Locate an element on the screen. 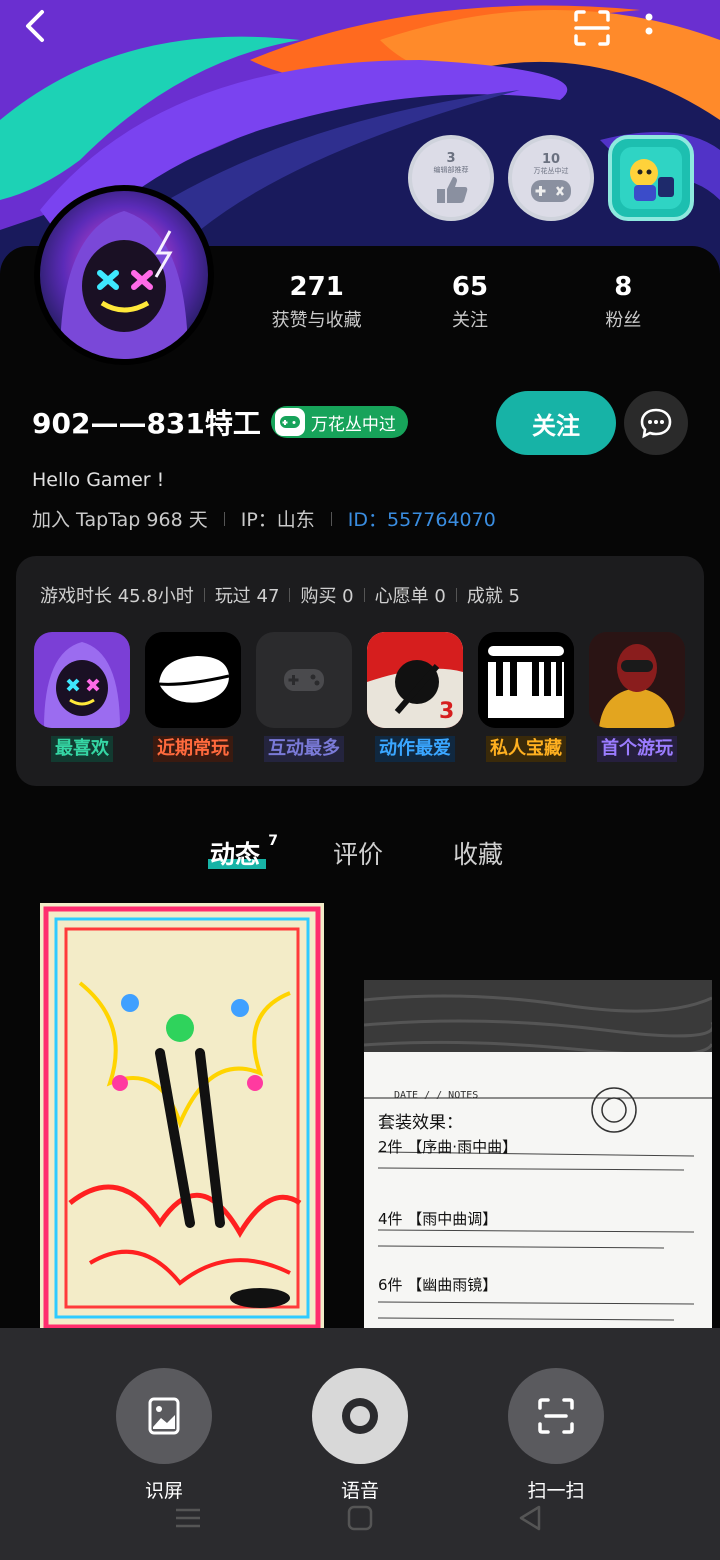  game-highlight-list: 最喜欢 近期常玩 互动最多 3 动作最爱 私人宝藏 首个游玩 is located at coordinates (359, 697).